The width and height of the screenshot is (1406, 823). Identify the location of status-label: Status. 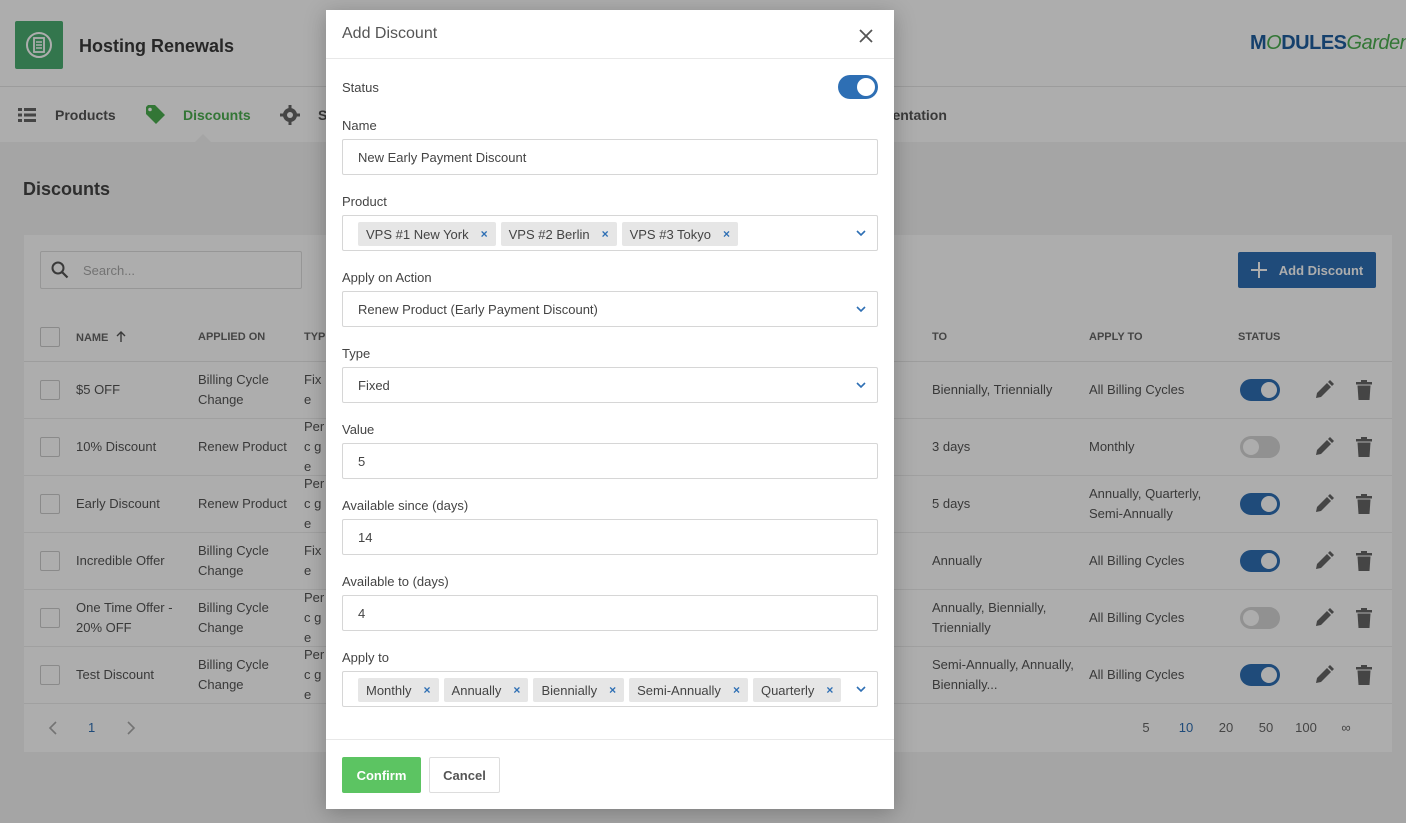
(360, 87).